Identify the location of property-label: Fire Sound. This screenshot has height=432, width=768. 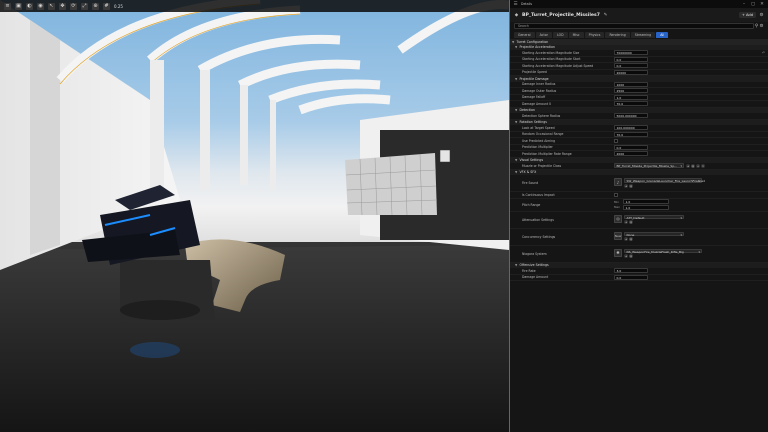
(530, 183).